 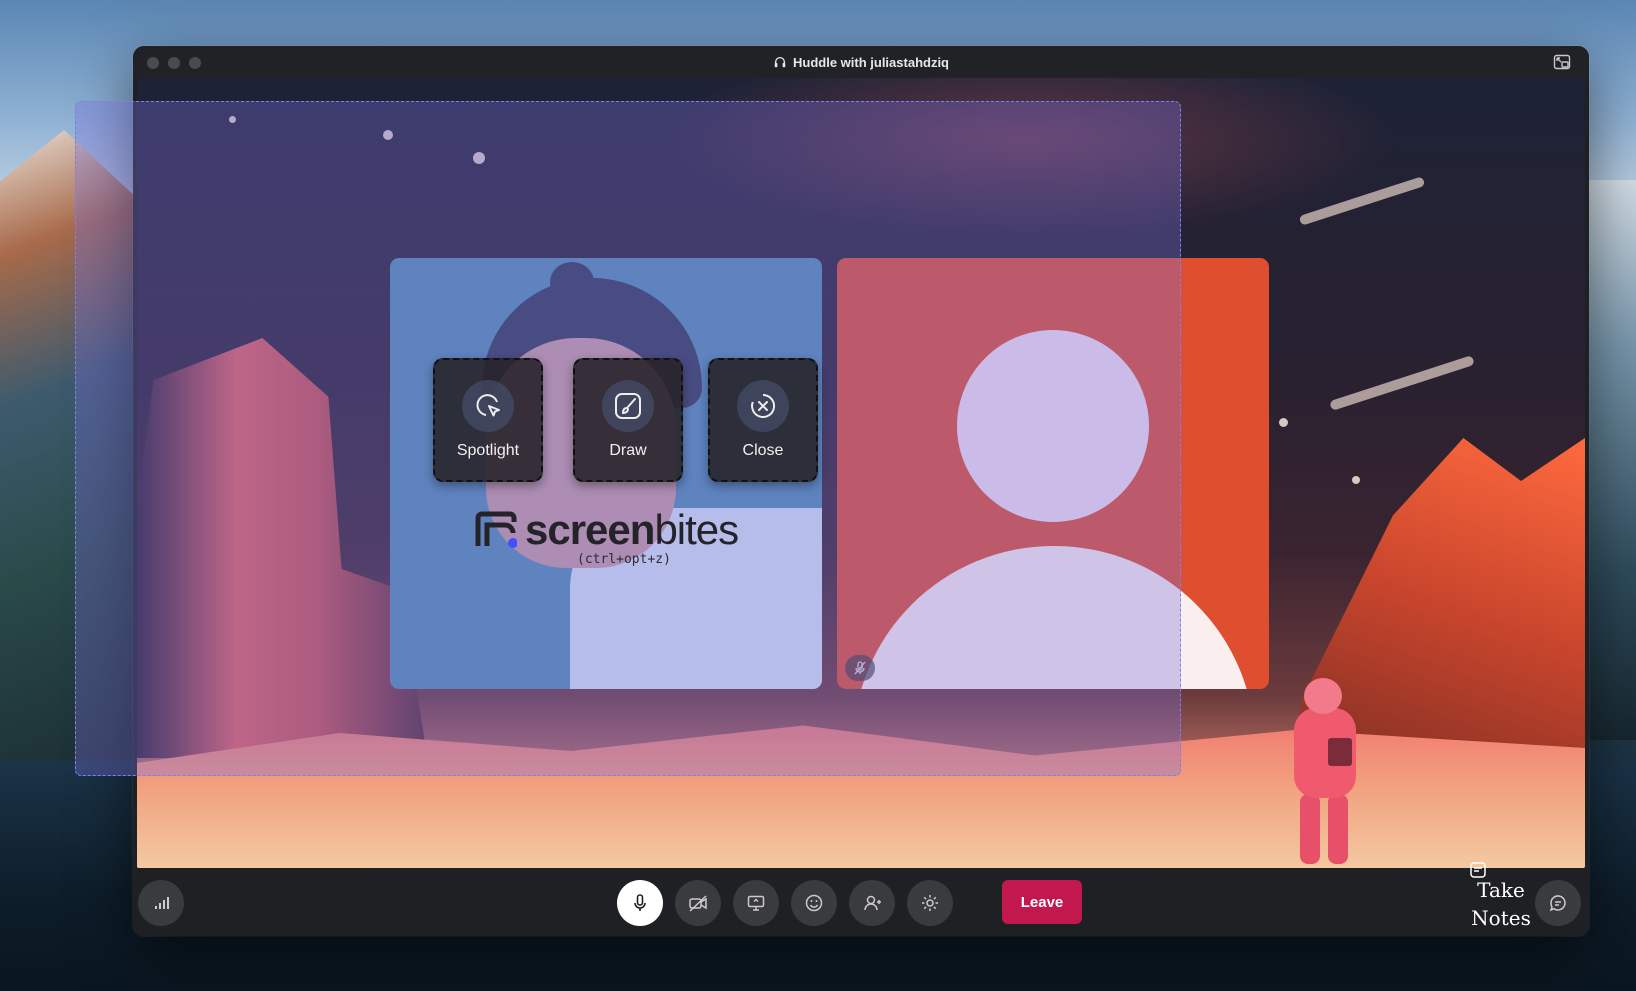 I want to click on window-controls, so click(x=174, y=63).